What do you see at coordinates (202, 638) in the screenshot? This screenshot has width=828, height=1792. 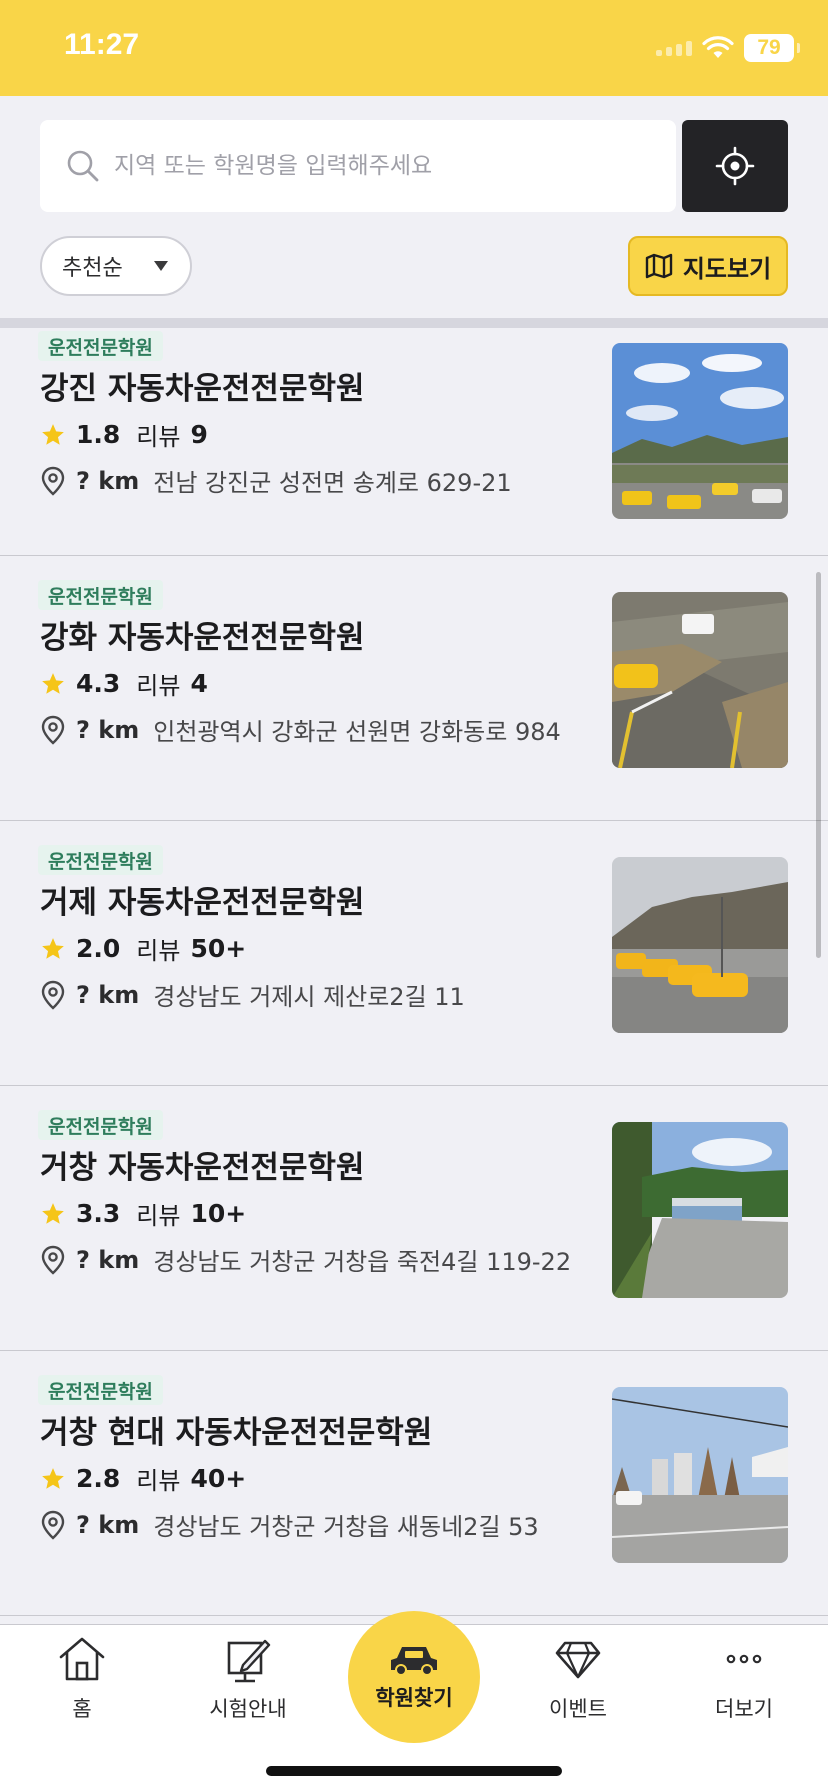 I see `academy-name: 강화 자동차운전전문학원` at bounding box center [202, 638].